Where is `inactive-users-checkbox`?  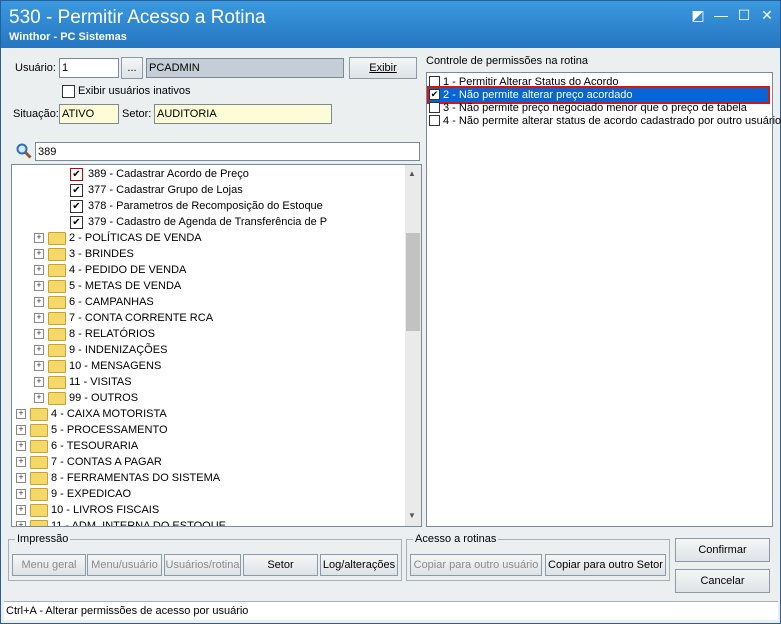 inactive-users-checkbox is located at coordinates (68, 91).